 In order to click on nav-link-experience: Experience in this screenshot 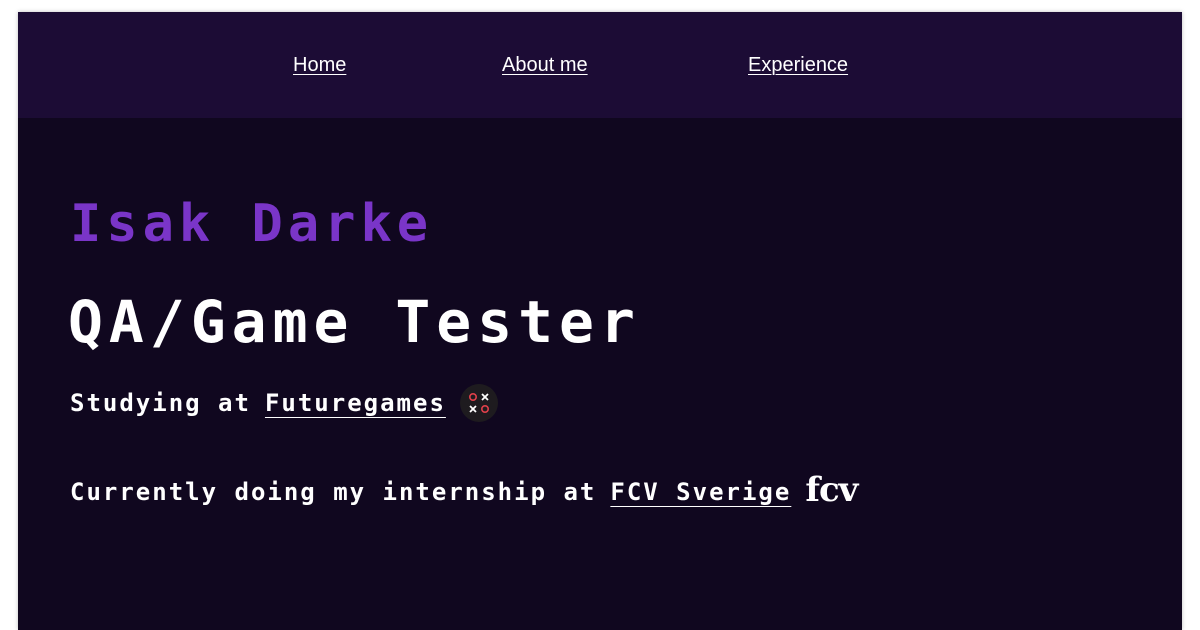, I will do `click(798, 65)`.